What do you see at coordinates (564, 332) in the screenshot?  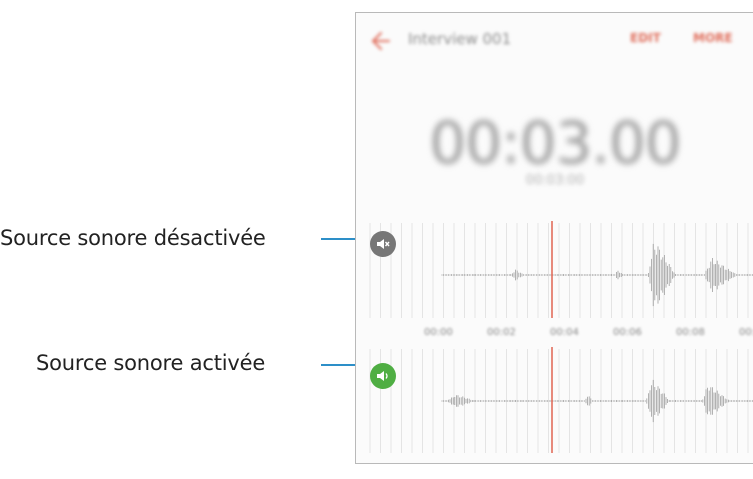 I see `timeline-tick: 00:04` at bounding box center [564, 332].